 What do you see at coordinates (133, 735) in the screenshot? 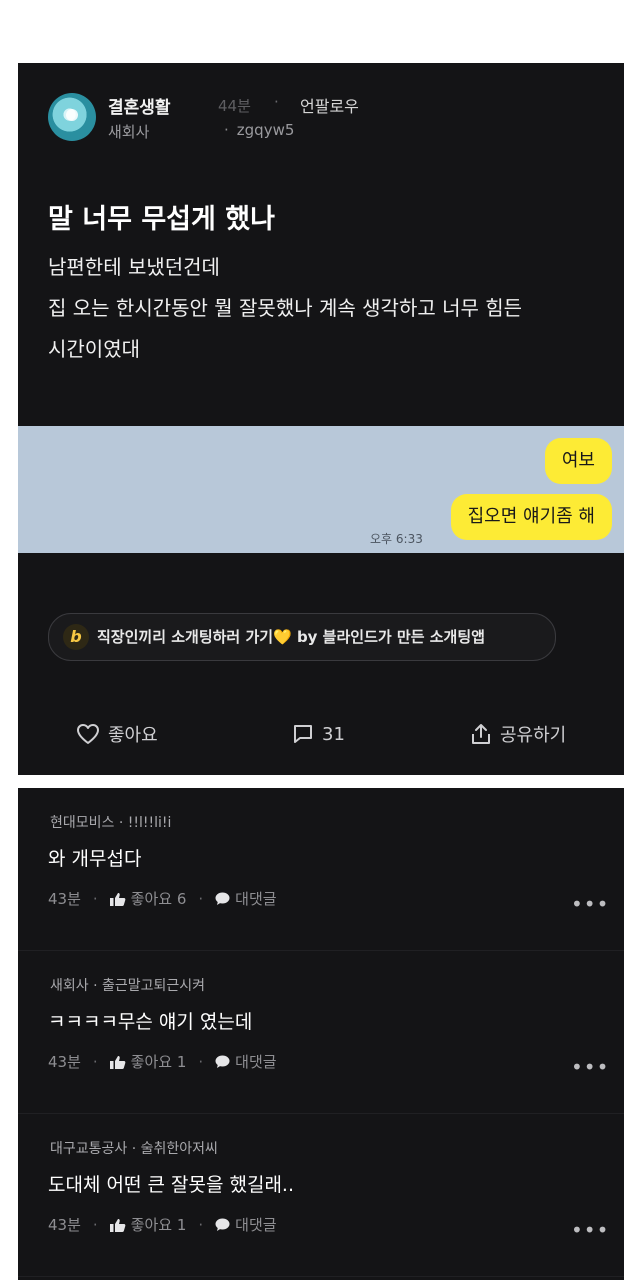
I see `like-label: 좋아요` at bounding box center [133, 735].